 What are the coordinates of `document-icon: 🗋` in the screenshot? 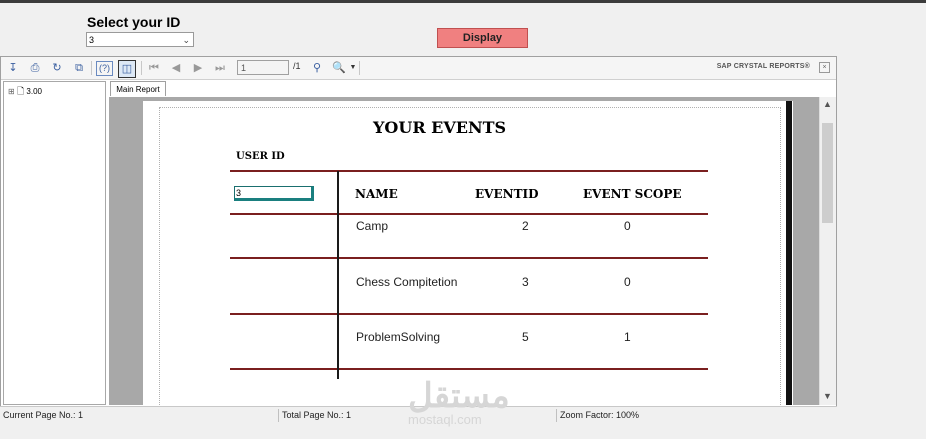 It's located at (20, 91).